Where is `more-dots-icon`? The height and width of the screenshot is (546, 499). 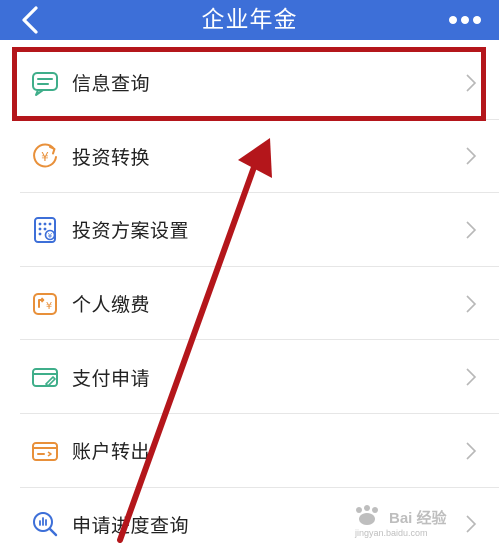 more-dots-icon is located at coordinates (465, 20).